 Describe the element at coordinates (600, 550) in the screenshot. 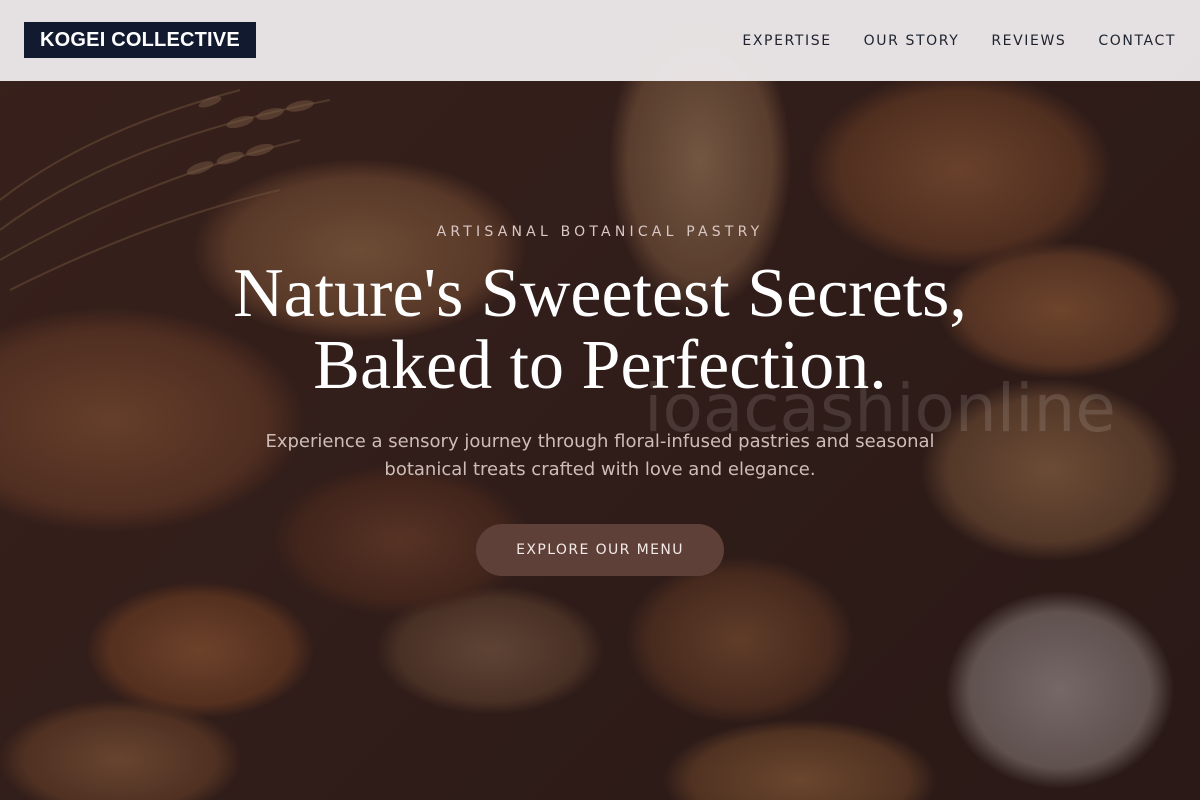

I see `explore-menu-button: EXPLORE OUR MENU` at that location.